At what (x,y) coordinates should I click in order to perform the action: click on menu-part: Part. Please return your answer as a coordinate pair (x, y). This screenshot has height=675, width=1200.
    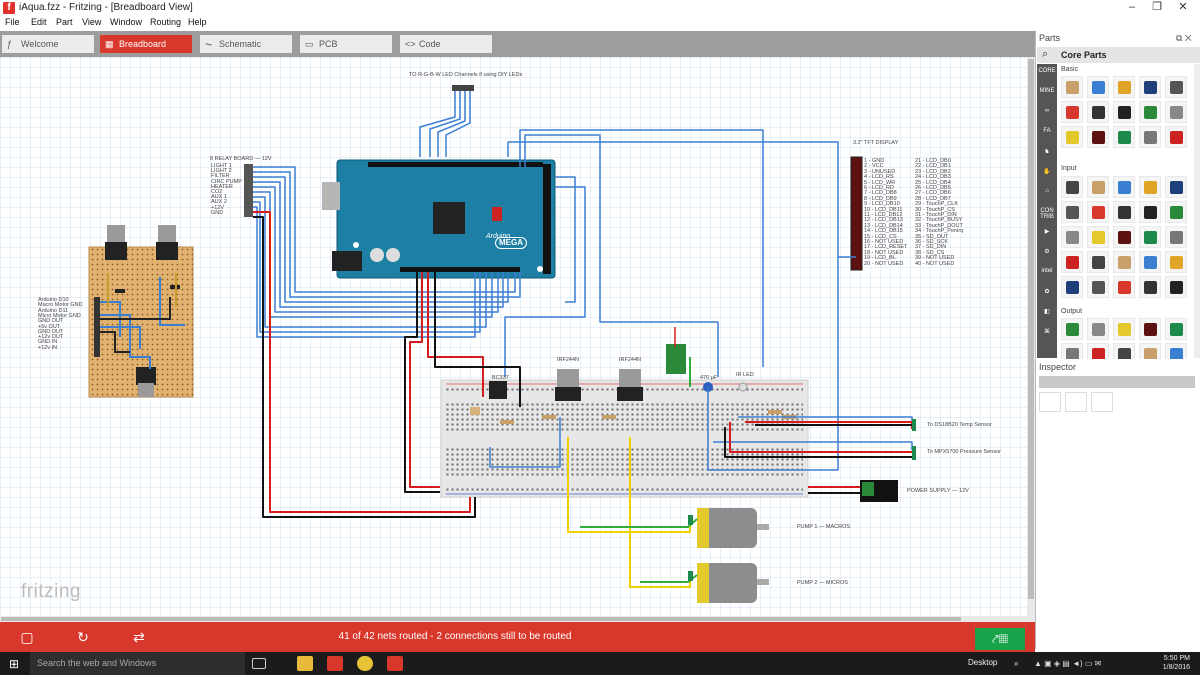
    Looking at the image, I should click on (64, 22).